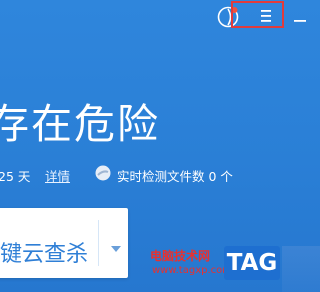 The image size is (320, 292). What do you see at coordinates (252, 263) in the screenshot?
I see `watermark-tag-logo: TAG` at bounding box center [252, 263].